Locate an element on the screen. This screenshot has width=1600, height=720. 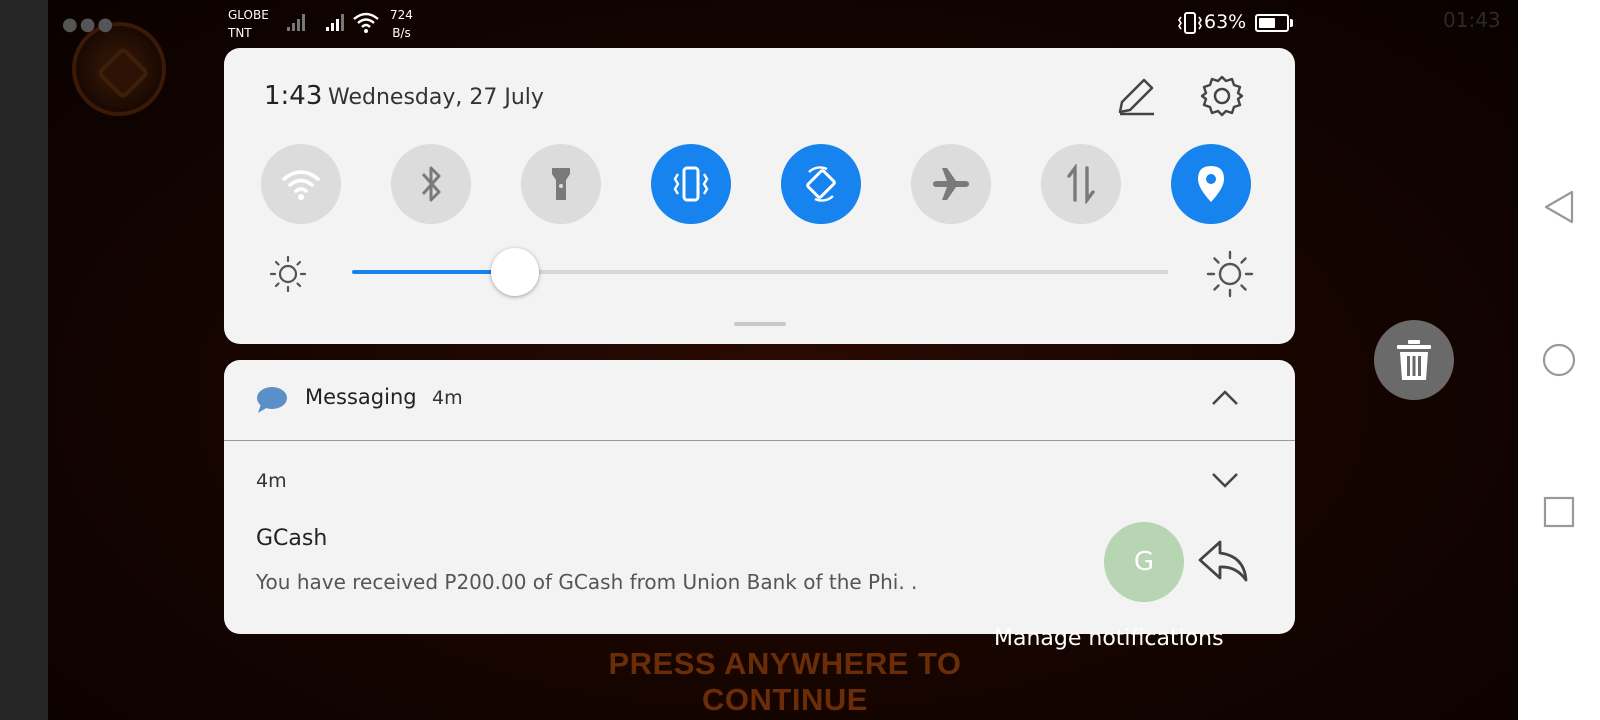
notification-app-name: Messaging is located at coordinates (361, 397).